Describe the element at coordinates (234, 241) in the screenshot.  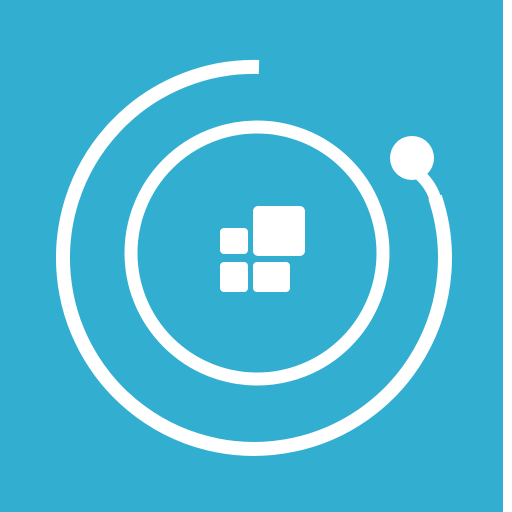
I see `grid-tile-top-left` at that location.